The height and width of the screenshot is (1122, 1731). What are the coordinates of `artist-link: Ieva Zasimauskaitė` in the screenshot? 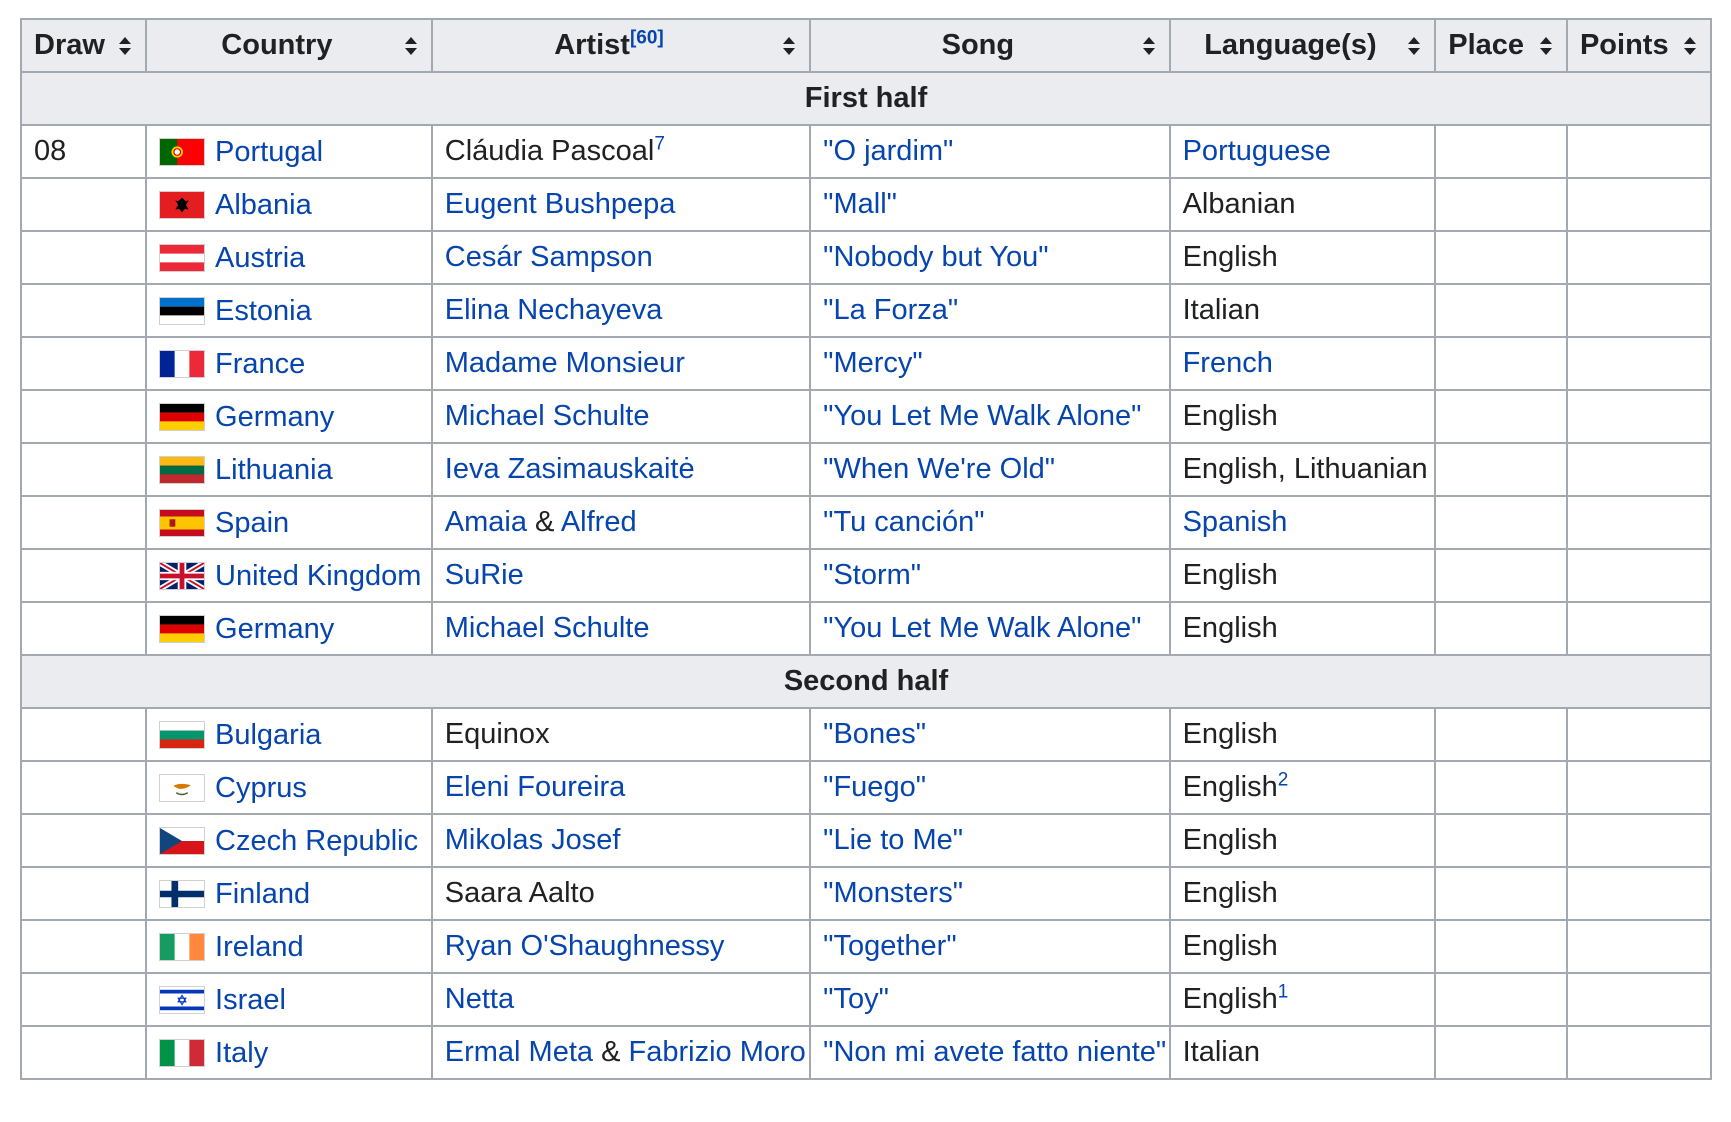 It's located at (570, 469).